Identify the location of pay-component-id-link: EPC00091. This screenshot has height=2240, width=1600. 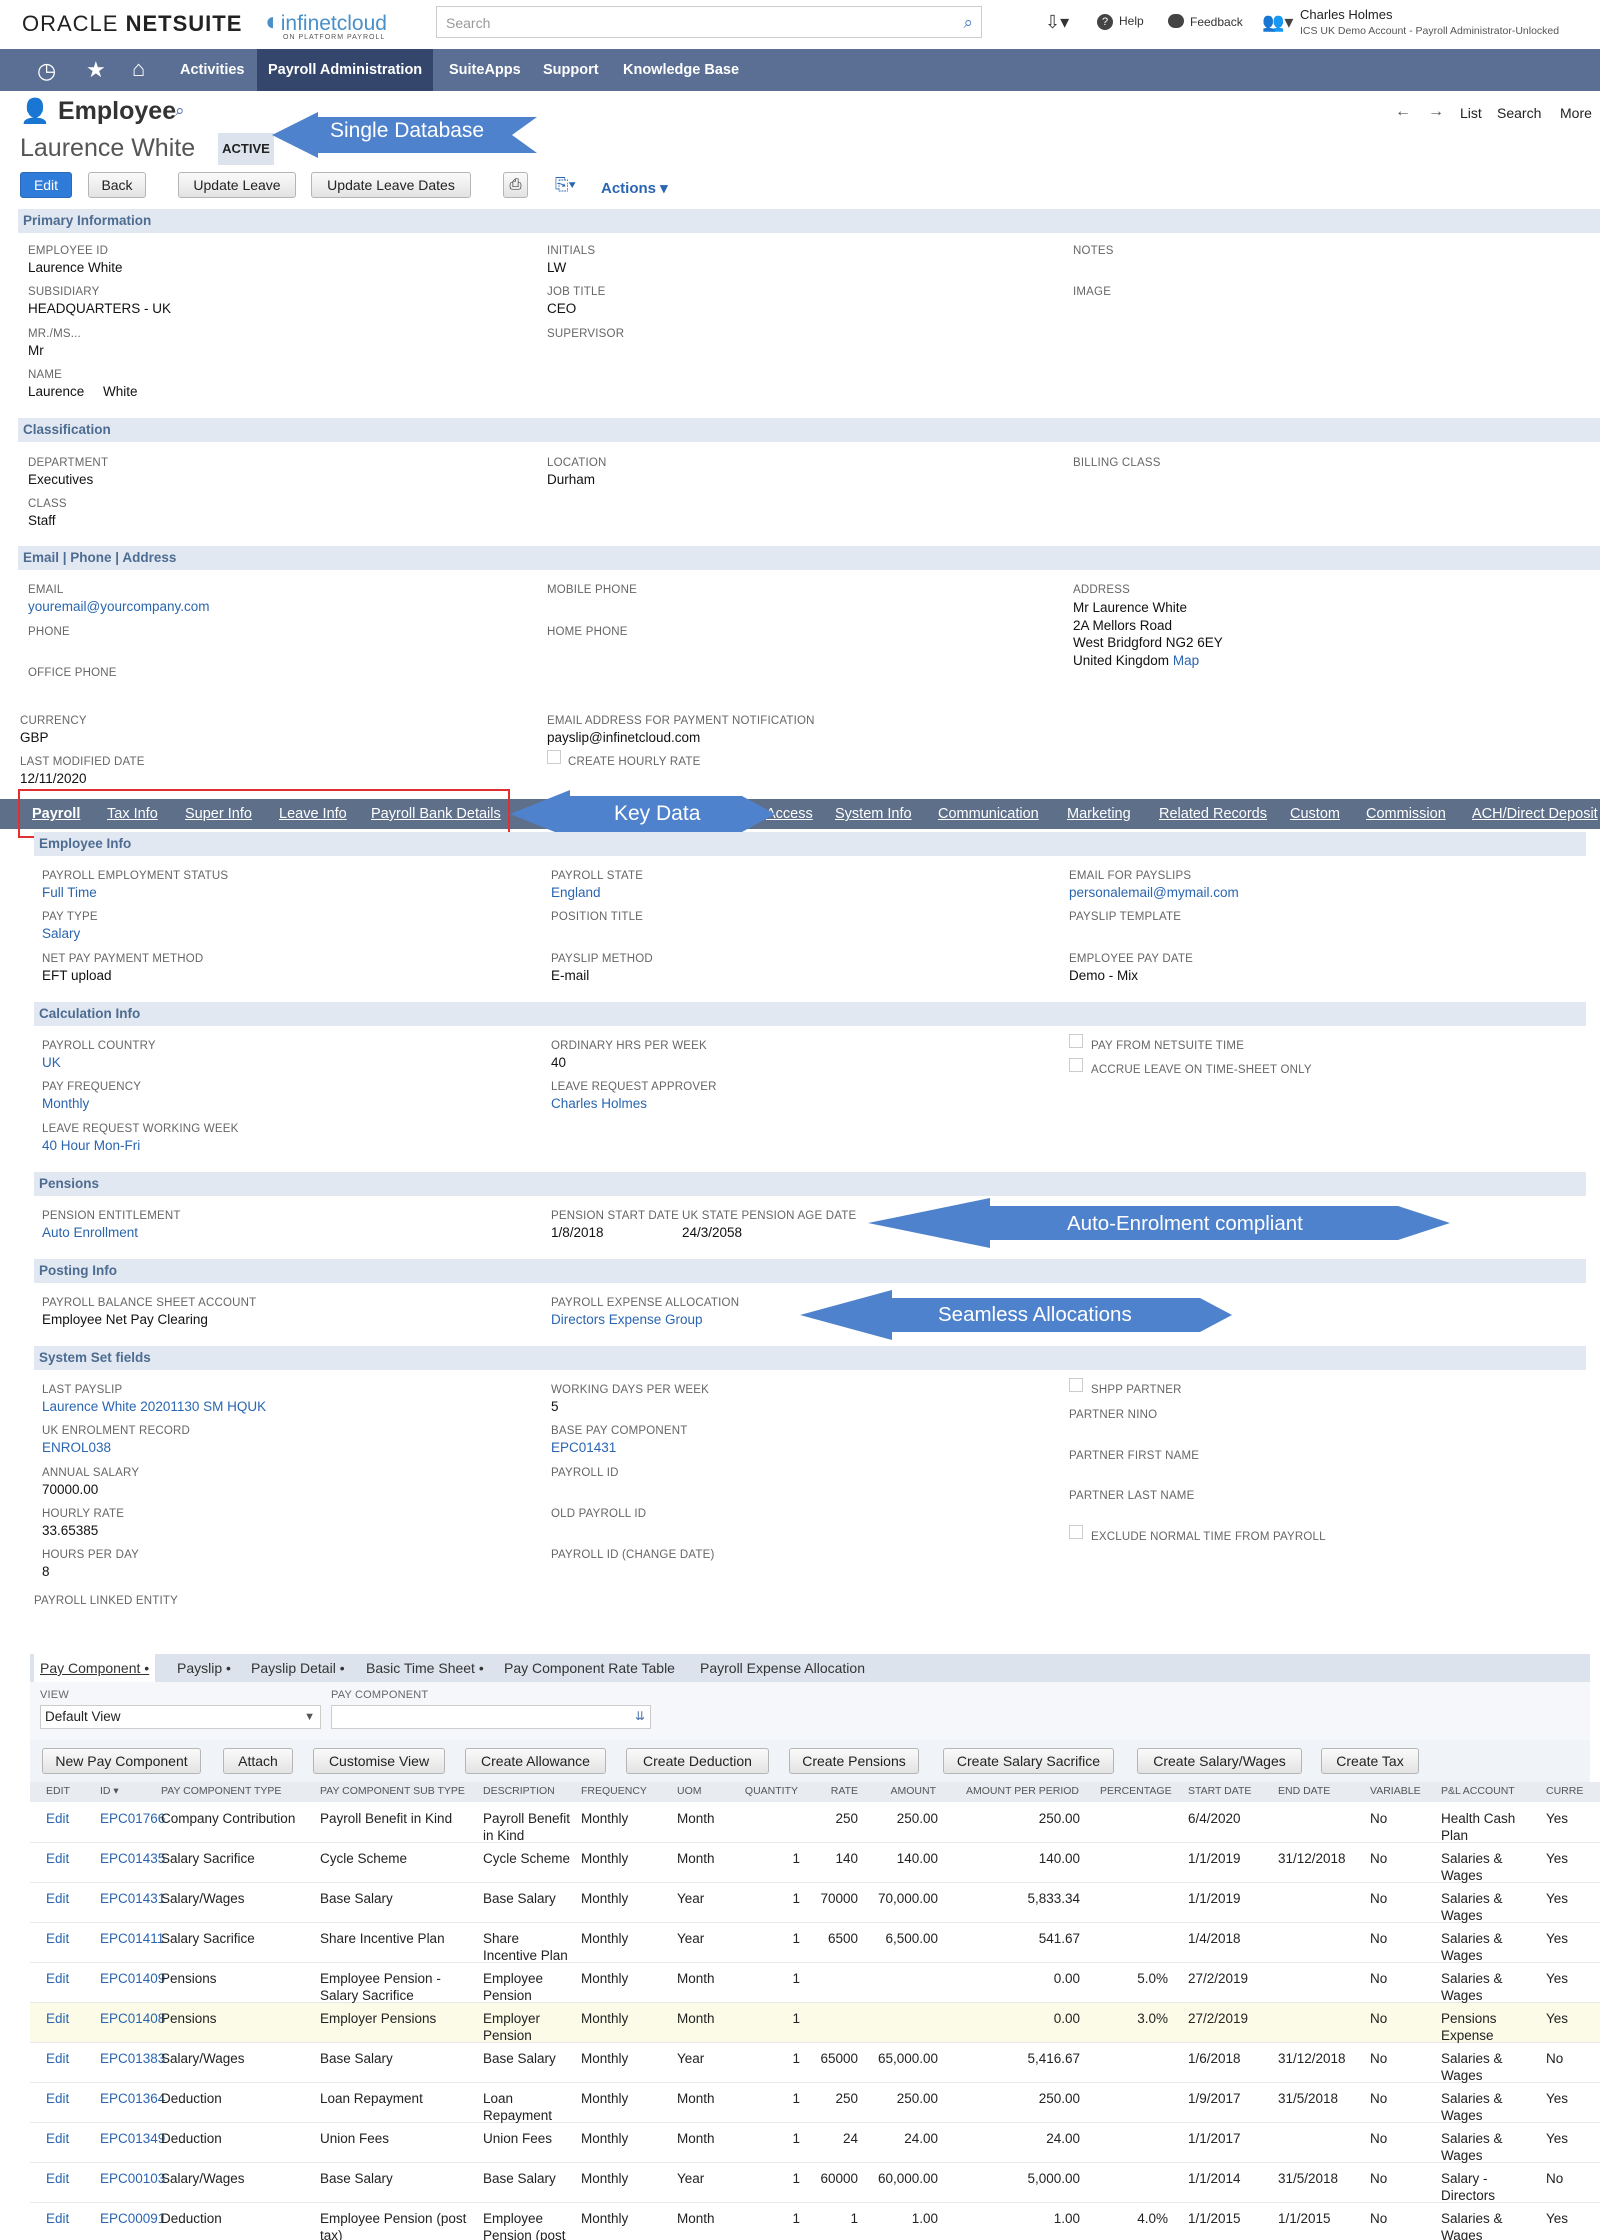
(132, 2218).